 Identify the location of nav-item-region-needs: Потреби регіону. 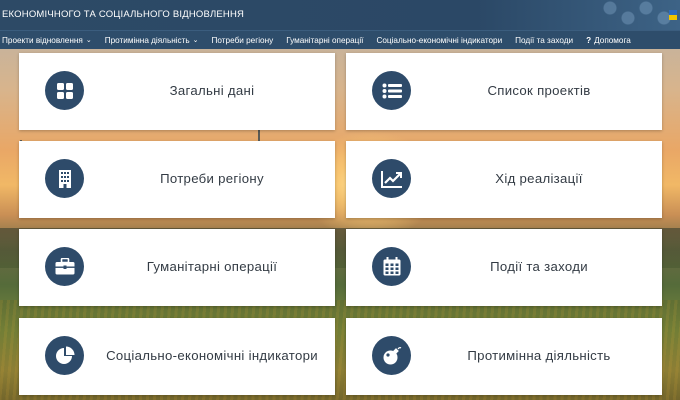
(243, 40).